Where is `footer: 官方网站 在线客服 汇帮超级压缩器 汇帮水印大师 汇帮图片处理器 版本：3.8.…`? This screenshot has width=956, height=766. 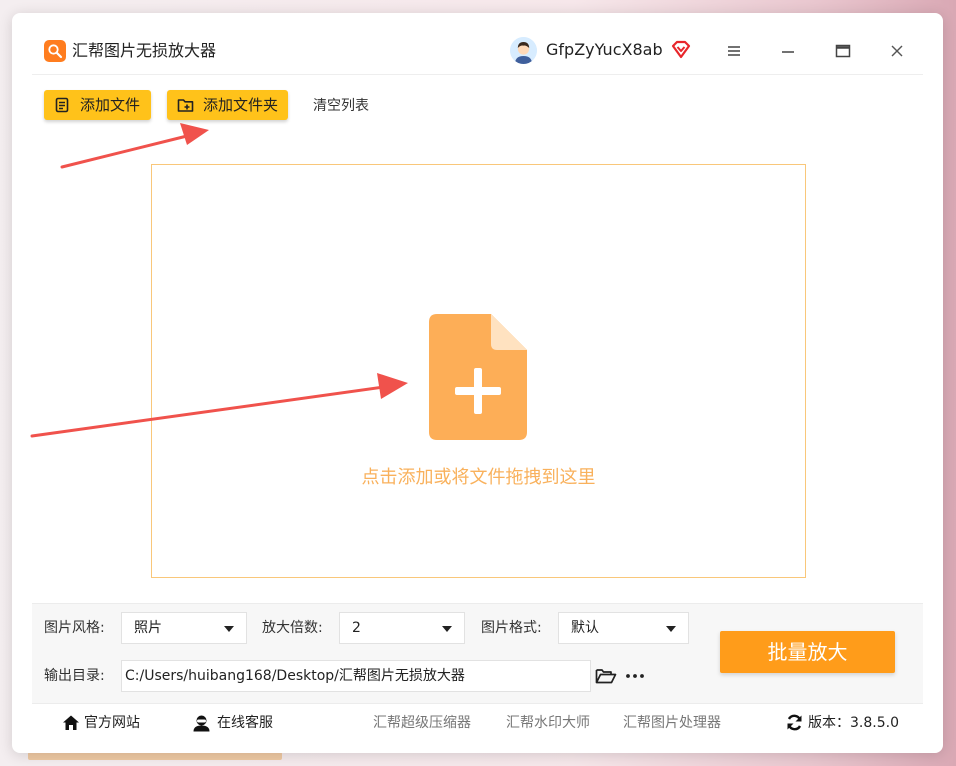 footer: 官方网站 在线客服 汇帮超级压缩器 汇帮水印大师 汇帮图片处理器 版本：3.8.… is located at coordinates (477, 722).